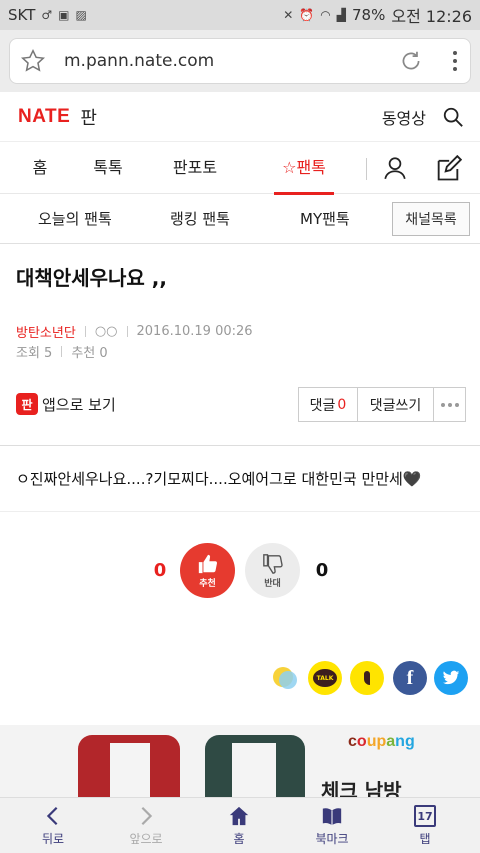  Describe the element at coordinates (240, 511) in the screenshot. I see `body-divider` at that location.